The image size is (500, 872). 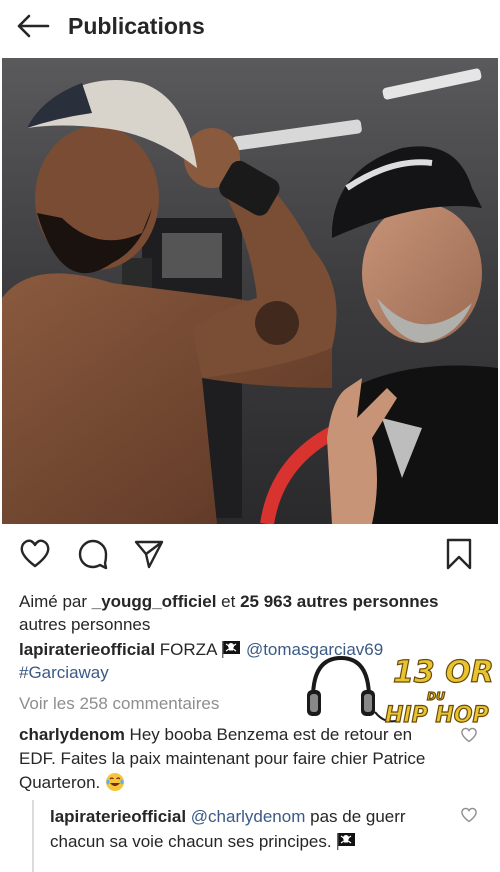 I want to click on reply-thread-line, so click(x=33, y=836).